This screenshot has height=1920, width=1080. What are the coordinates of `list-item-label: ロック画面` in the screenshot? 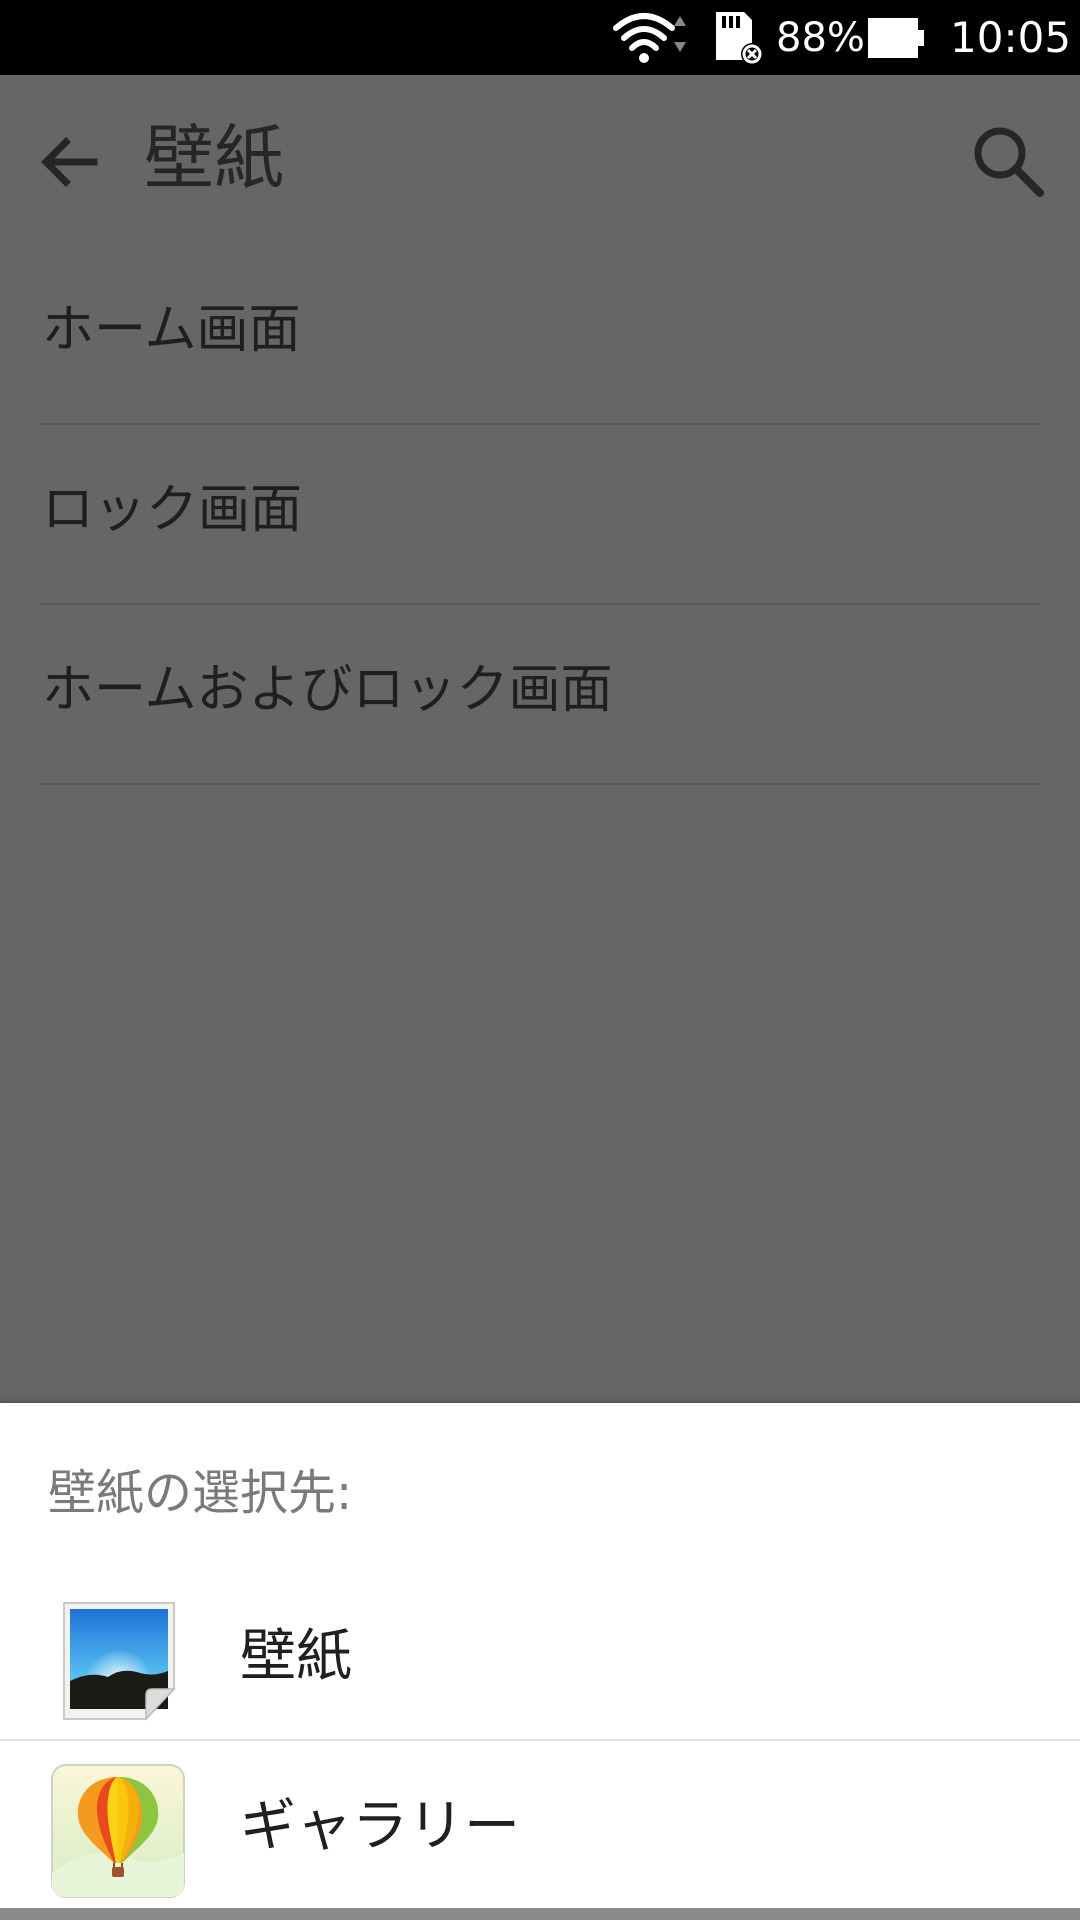 It's located at (172, 510).